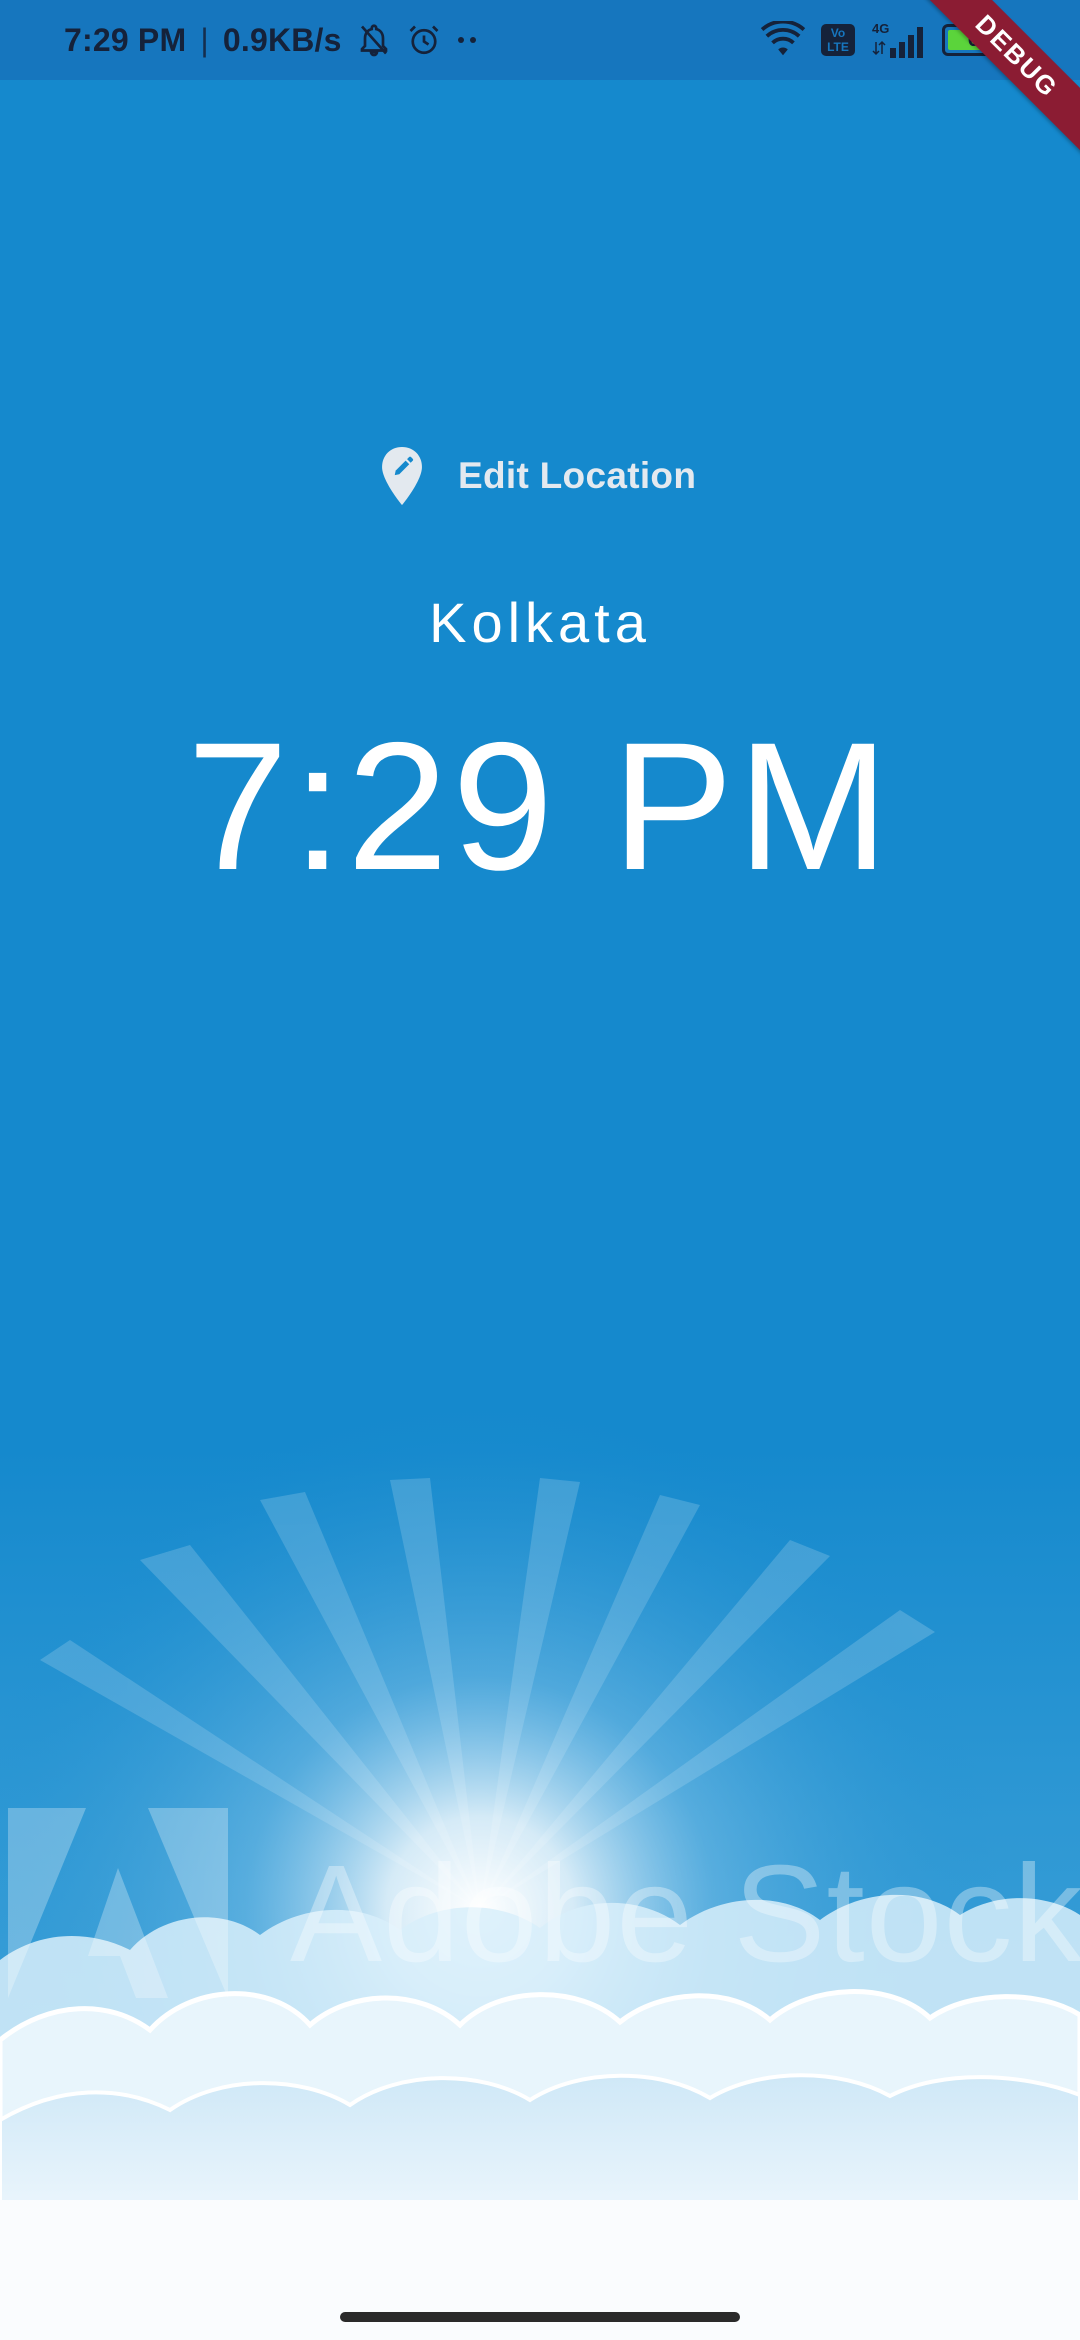  Describe the element at coordinates (577, 475) in the screenshot. I see `edit-location-label: Edit Location` at that location.